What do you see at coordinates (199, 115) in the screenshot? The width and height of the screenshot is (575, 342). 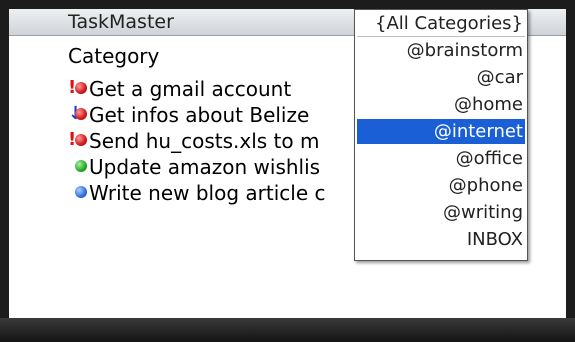 I see `task-label: Get infos about Belize` at bounding box center [199, 115].